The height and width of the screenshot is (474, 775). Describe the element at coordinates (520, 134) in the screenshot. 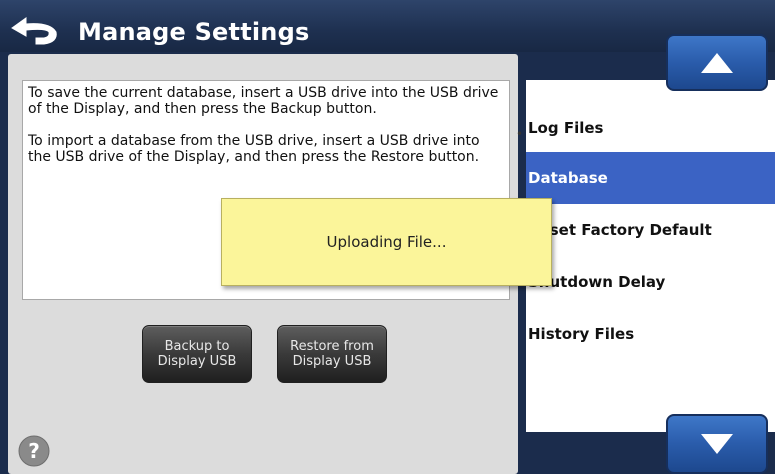

I see `list-edge-mark: •` at that location.